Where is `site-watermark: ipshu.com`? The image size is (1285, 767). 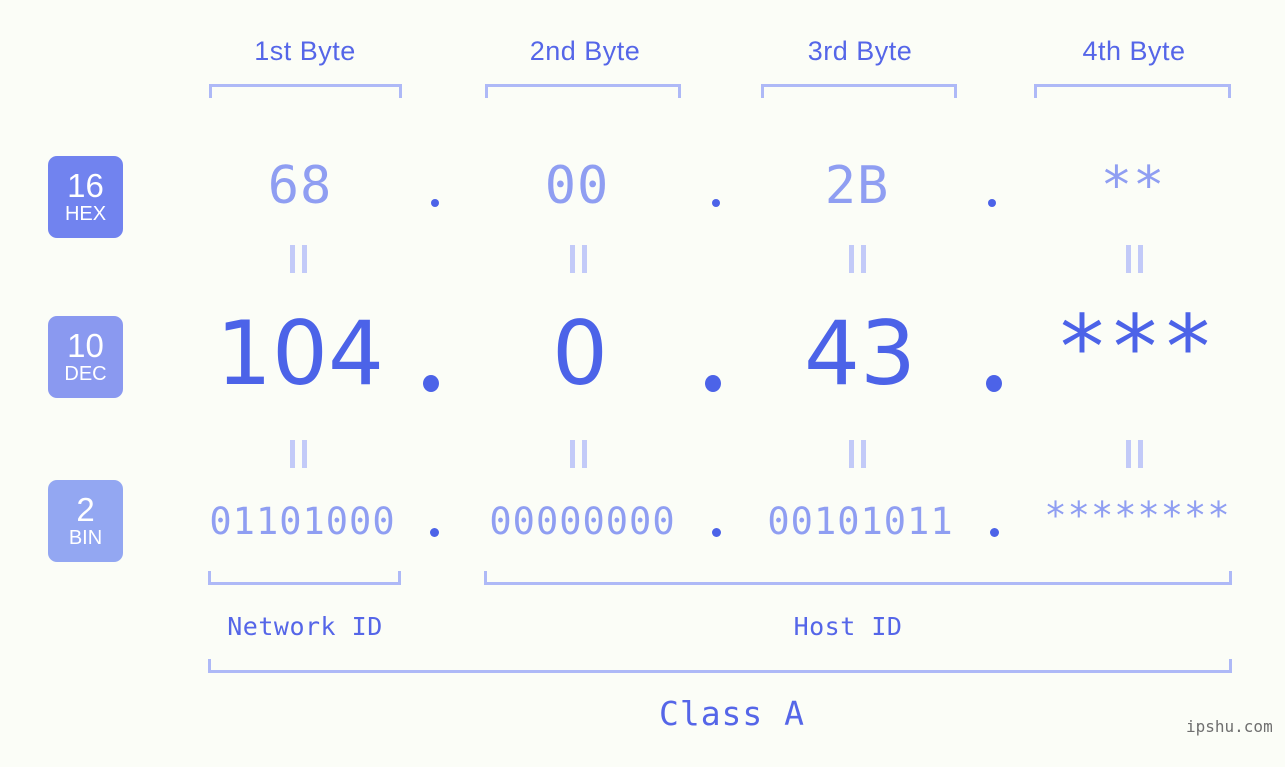 site-watermark: ipshu.com is located at coordinates (1229, 726).